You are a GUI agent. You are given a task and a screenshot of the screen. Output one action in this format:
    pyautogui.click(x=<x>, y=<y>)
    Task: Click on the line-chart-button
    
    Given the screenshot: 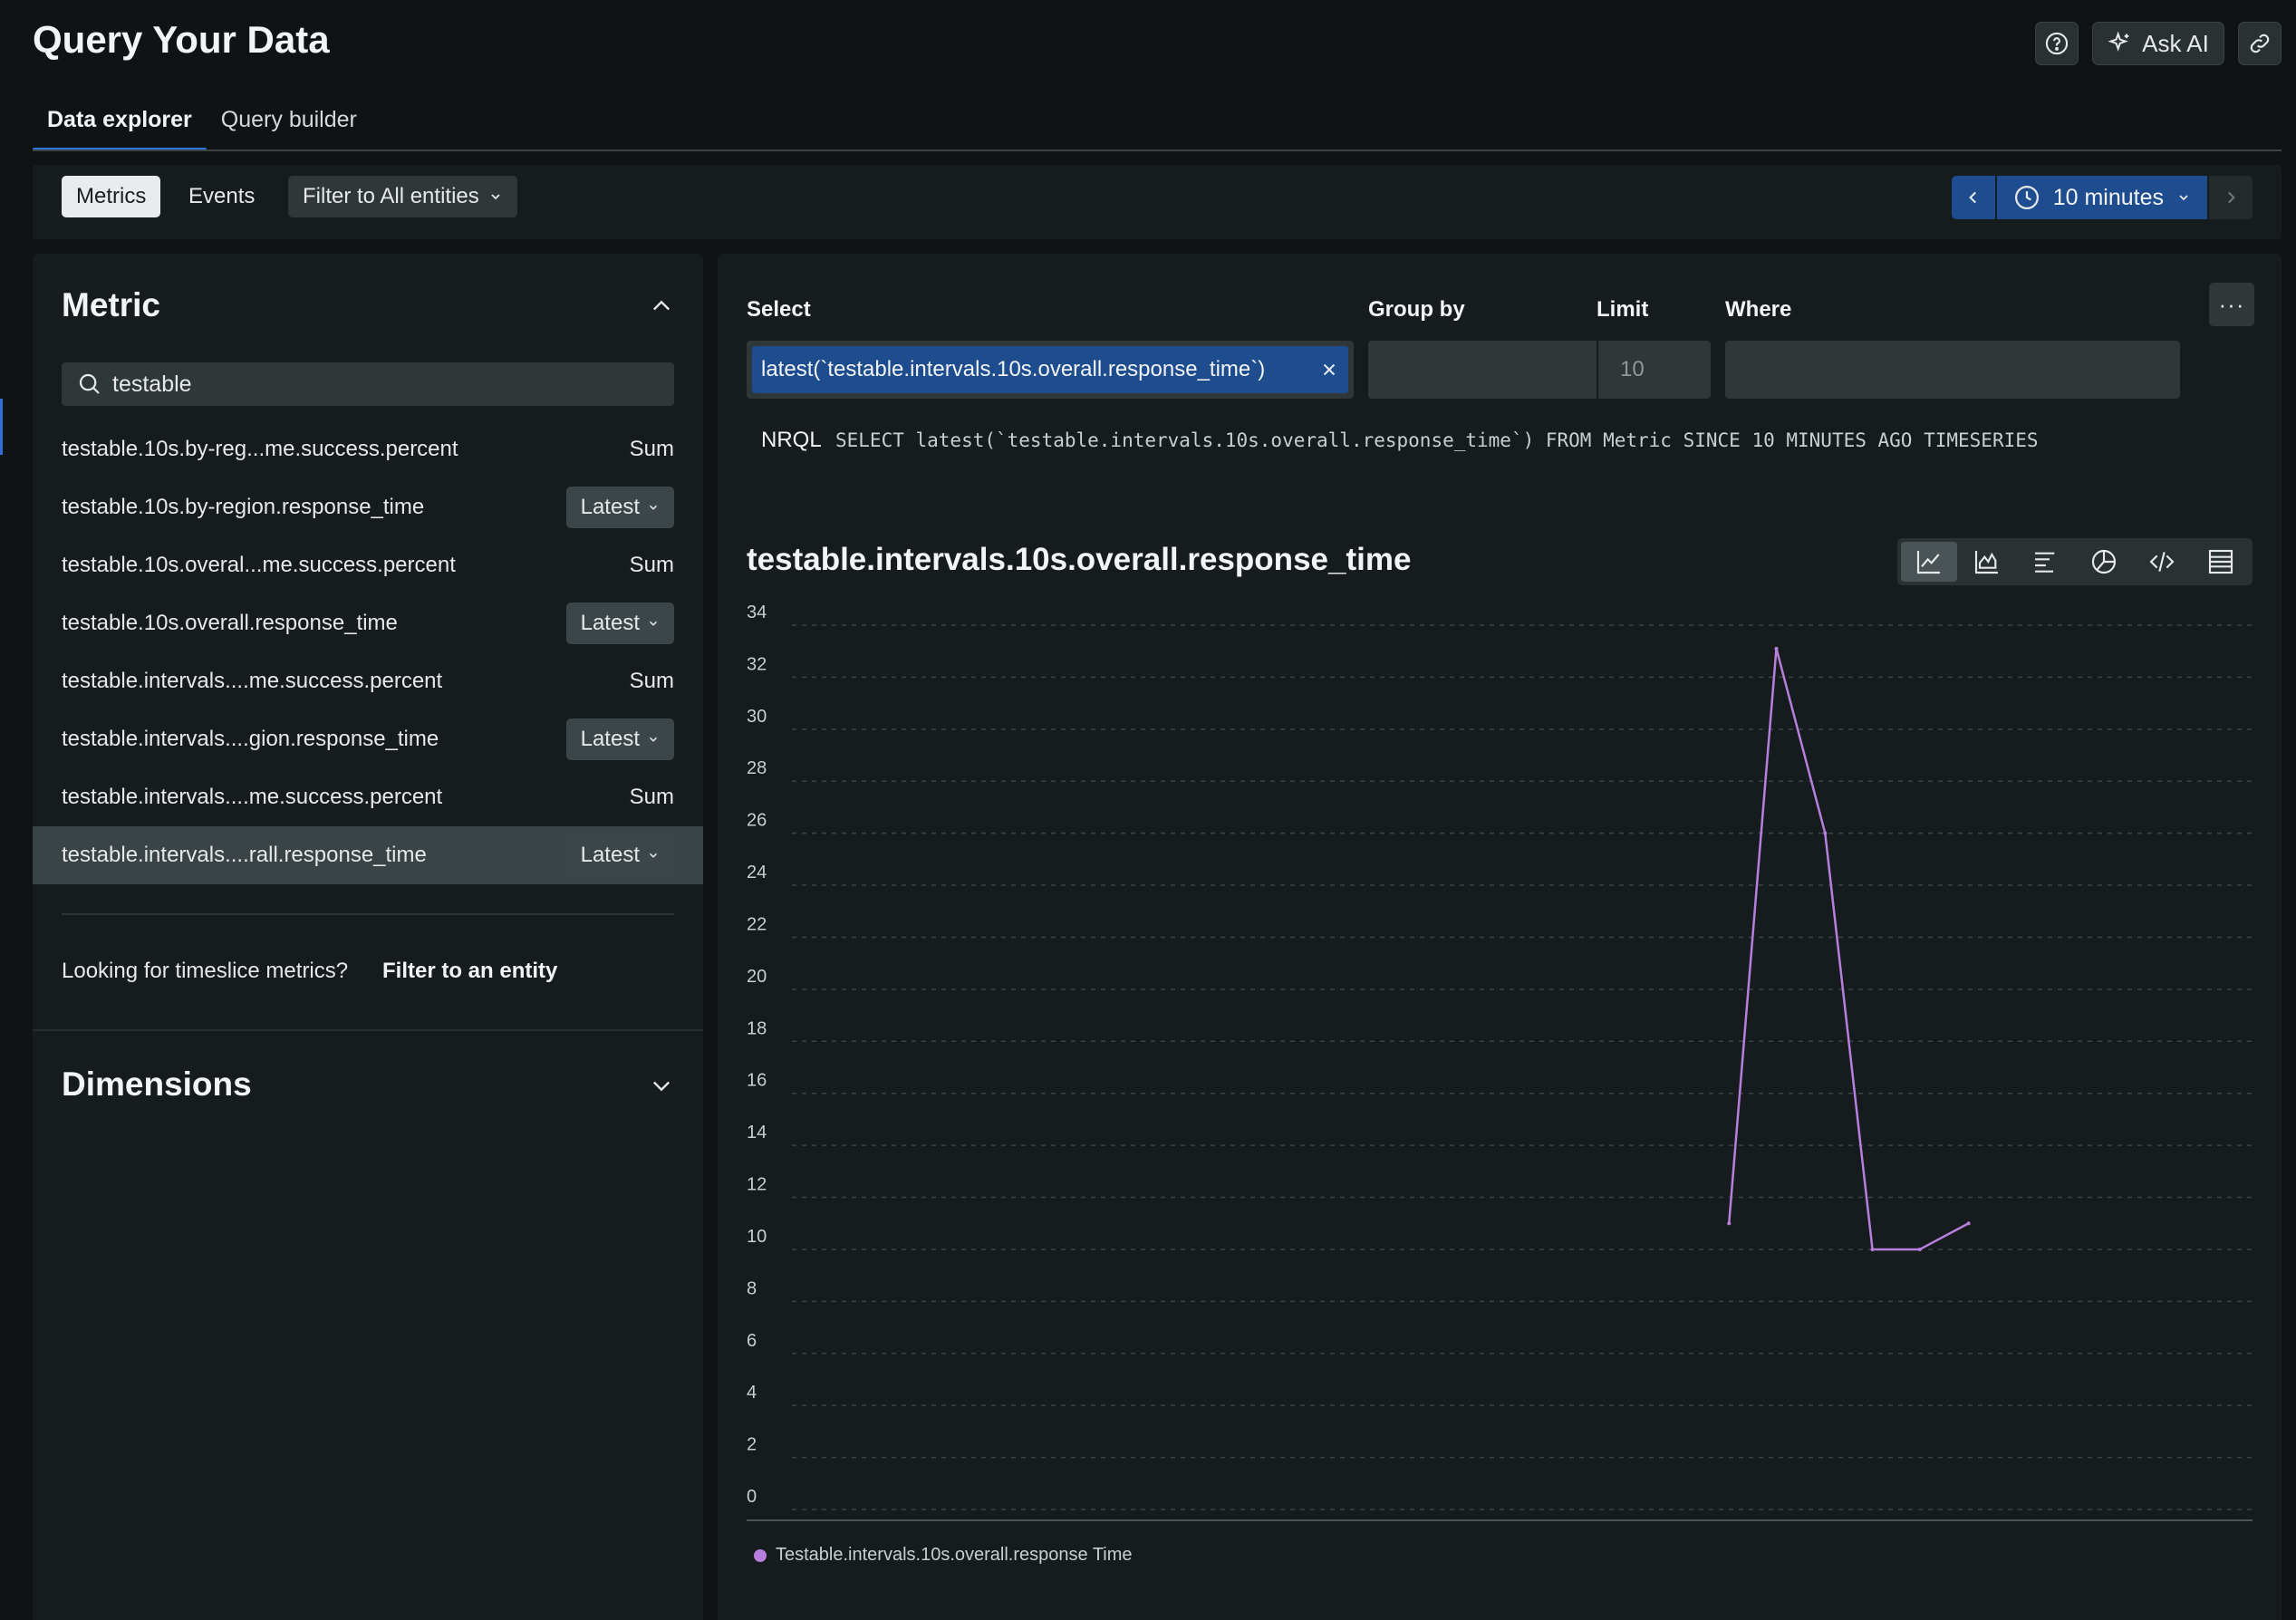 What is the action you would take?
    pyautogui.click(x=1929, y=562)
    